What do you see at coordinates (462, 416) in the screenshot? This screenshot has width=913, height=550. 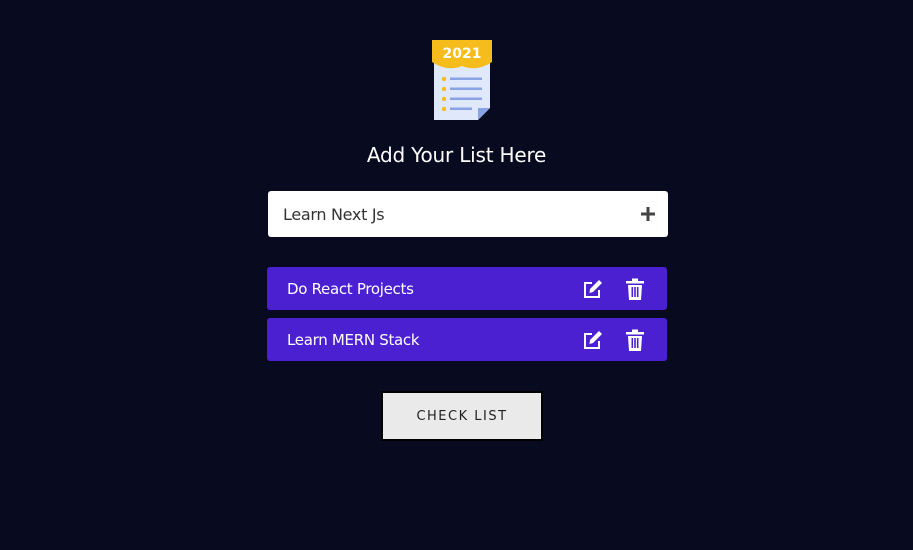 I see `check-list-button: CHECK LIST` at bounding box center [462, 416].